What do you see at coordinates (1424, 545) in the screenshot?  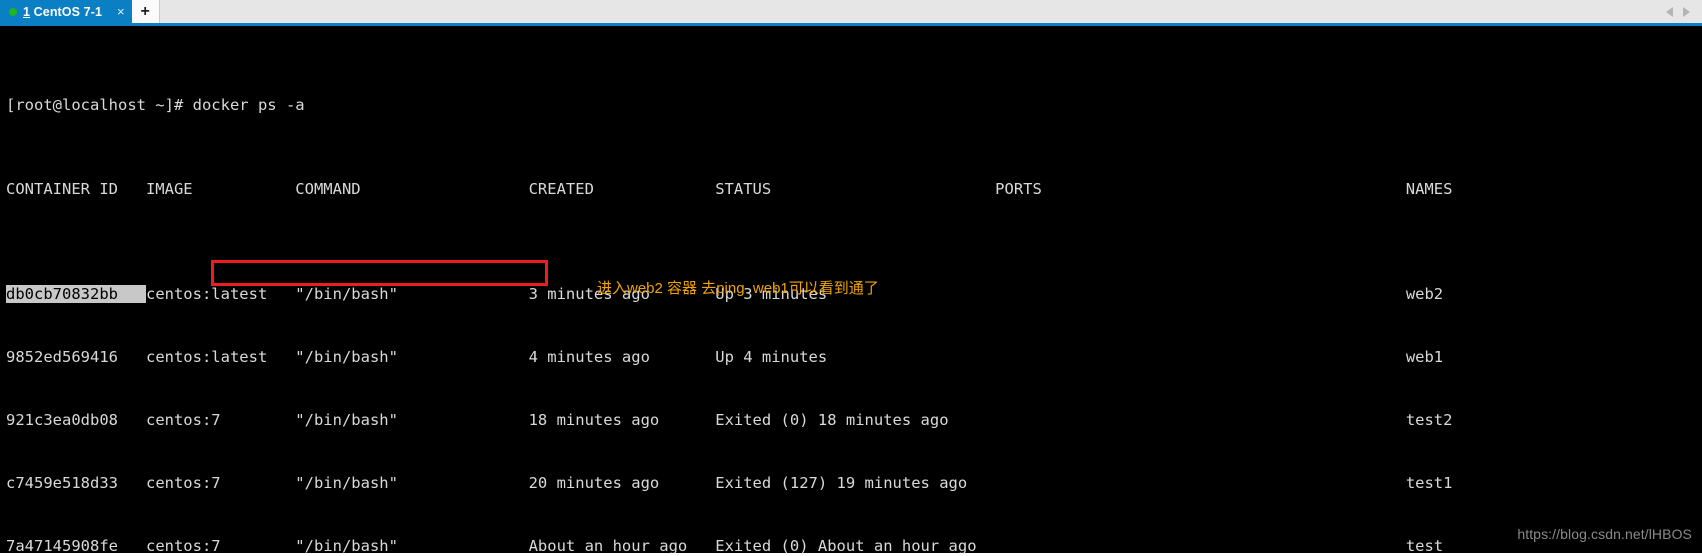 I see `cell-names: test` at bounding box center [1424, 545].